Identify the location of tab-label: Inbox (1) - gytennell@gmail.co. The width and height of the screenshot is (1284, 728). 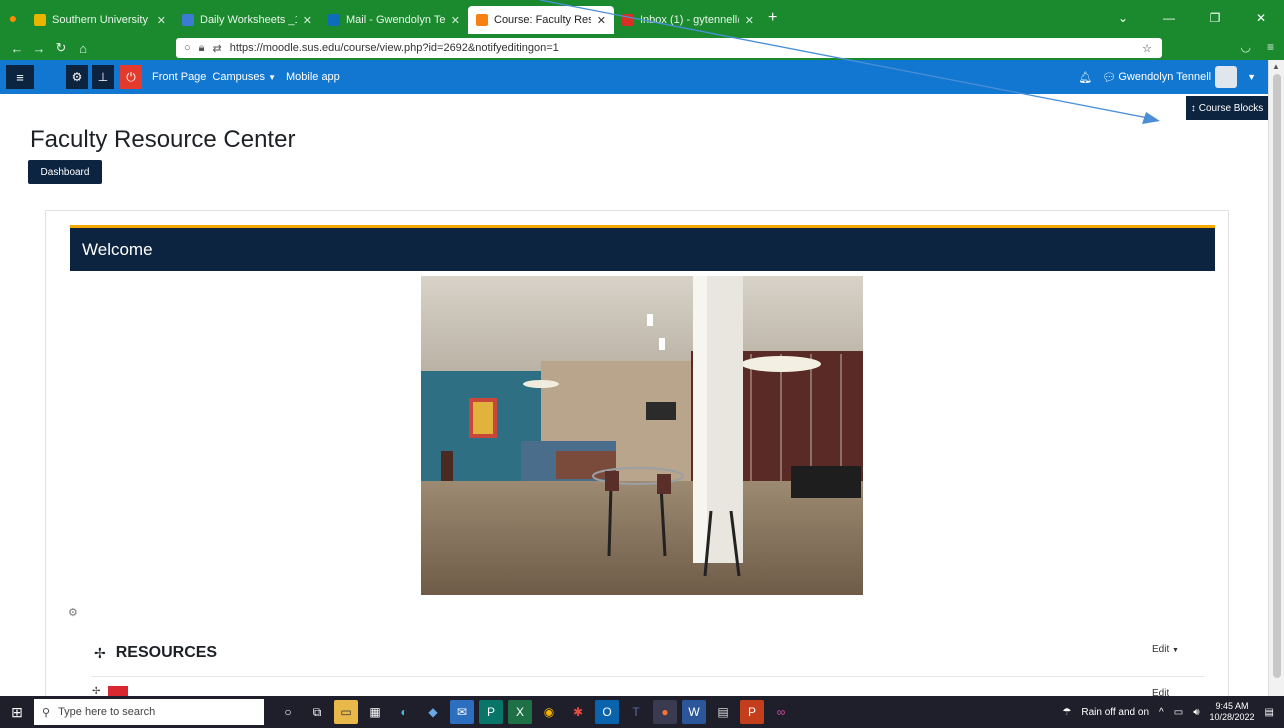
(689, 20).